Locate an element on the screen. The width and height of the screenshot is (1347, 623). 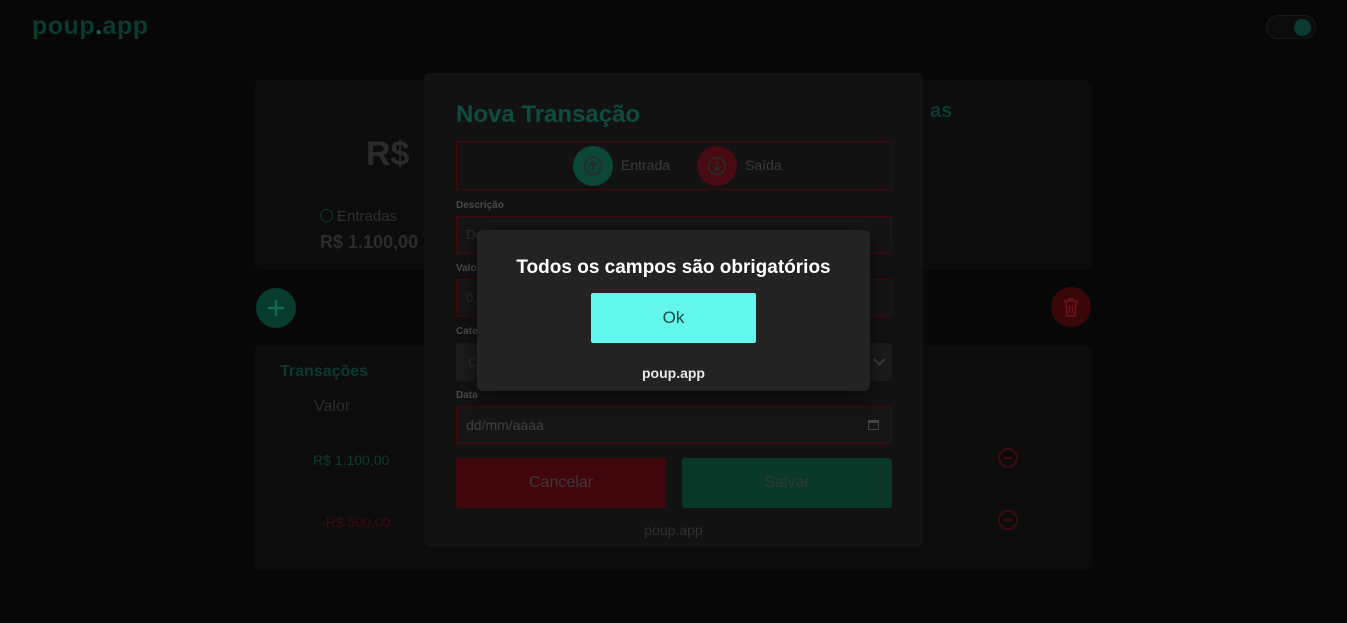
cancel-button: Cancelar is located at coordinates (561, 483).